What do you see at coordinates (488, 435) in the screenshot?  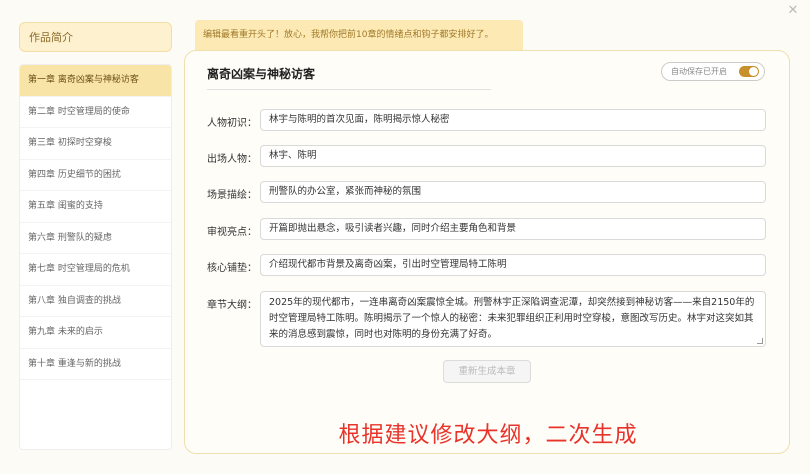 I see `caption-annotation: 根据建议修改大纲，二次生成` at bounding box center [488, 435].